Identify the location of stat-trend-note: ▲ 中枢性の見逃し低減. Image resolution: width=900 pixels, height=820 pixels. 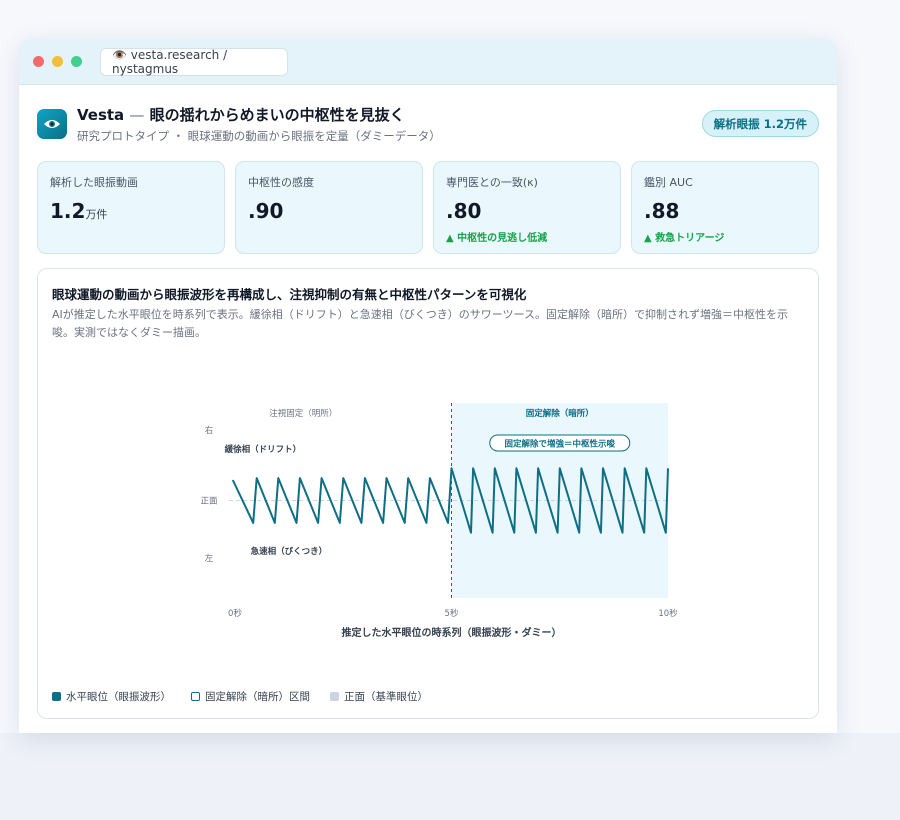
(497, 238).